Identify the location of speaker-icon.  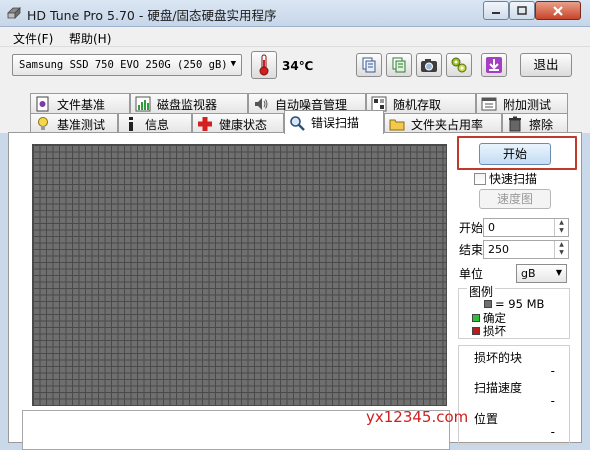
(261, 104).